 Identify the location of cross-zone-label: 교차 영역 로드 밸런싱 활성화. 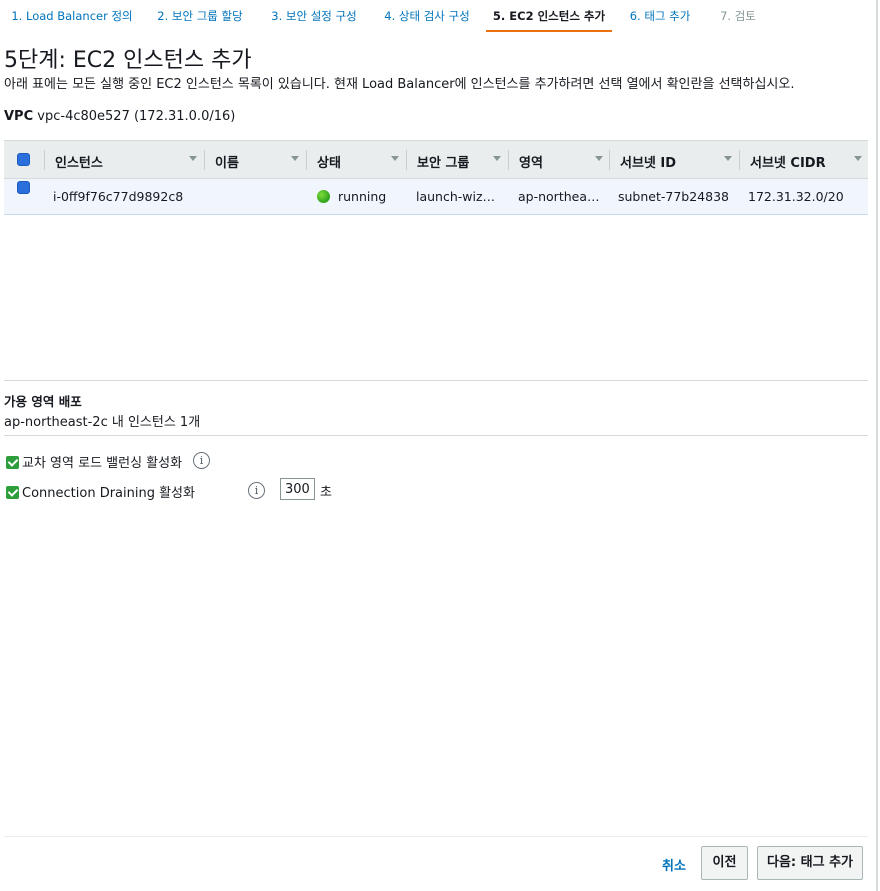
(102, 463).